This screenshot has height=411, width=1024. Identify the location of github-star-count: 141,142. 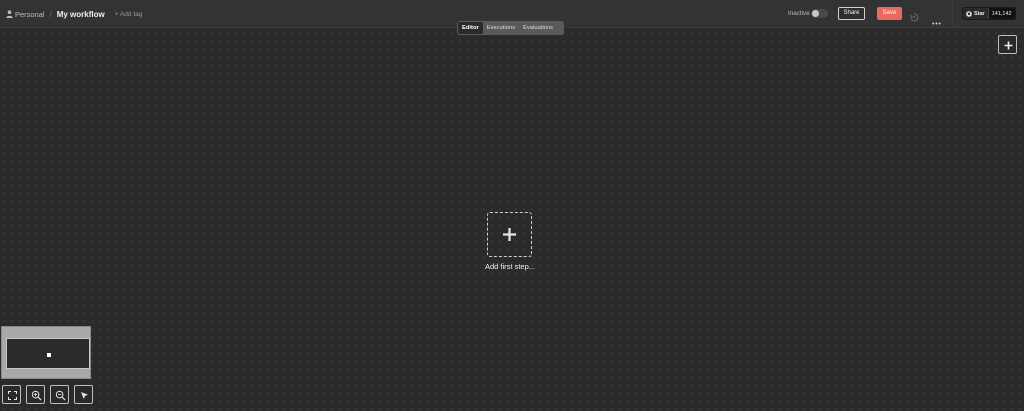
(1001, 13).